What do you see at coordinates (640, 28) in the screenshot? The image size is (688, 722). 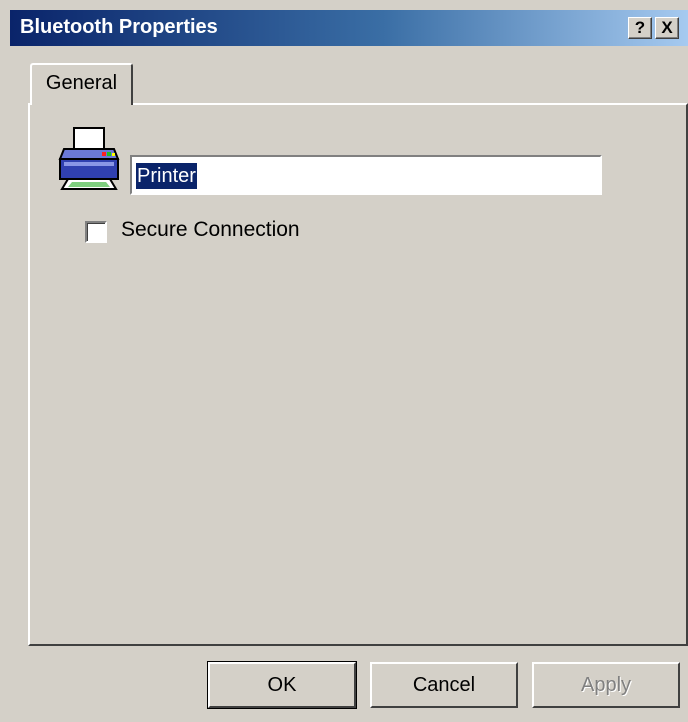 I see `help-button: ?` at bounding box center [640, 28].